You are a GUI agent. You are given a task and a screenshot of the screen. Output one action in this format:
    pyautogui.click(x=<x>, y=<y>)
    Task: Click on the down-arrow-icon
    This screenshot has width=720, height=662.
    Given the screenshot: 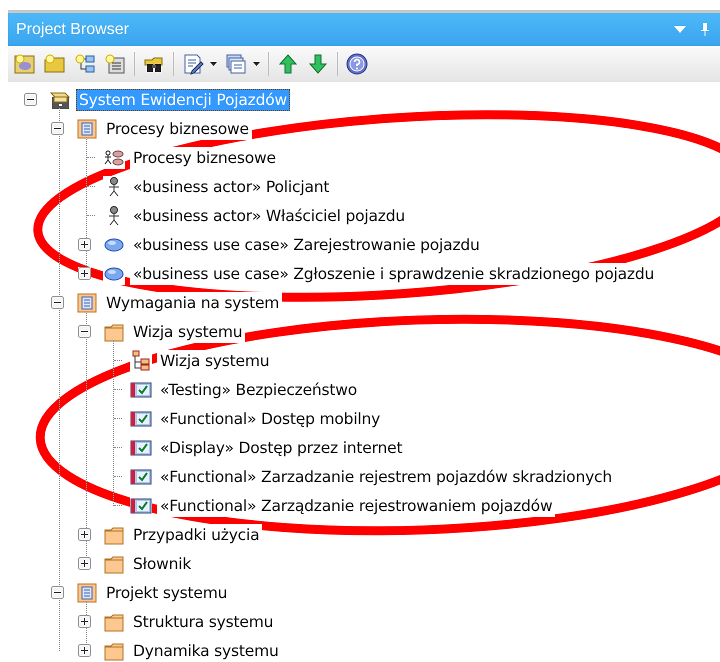 What is the action you would take?
    pyautogui.click(x=318, y=64)
    